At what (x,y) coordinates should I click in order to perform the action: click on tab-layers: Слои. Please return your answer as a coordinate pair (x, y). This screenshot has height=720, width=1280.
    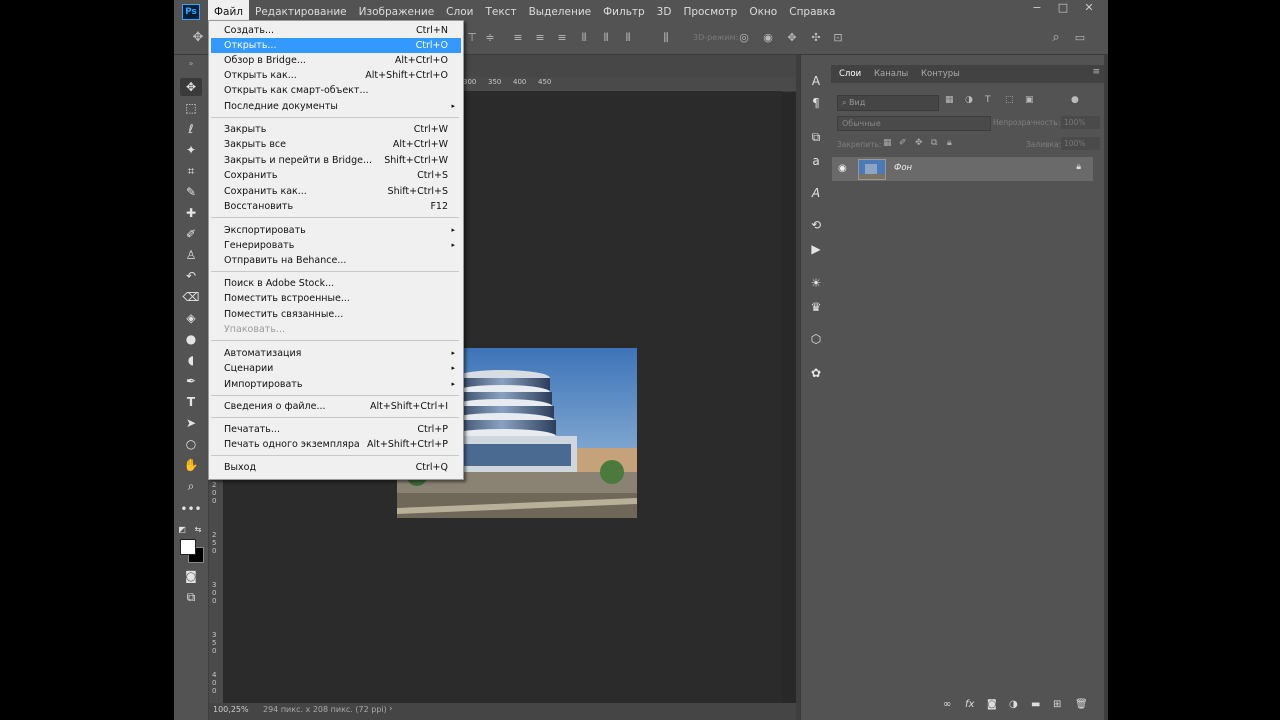
    Looking at the image, I should click on (850, 74).